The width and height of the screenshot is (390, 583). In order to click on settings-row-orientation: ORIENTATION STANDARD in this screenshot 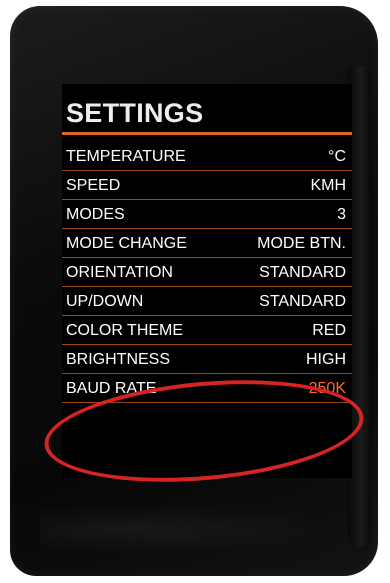, I will do `click(207, 272)`.